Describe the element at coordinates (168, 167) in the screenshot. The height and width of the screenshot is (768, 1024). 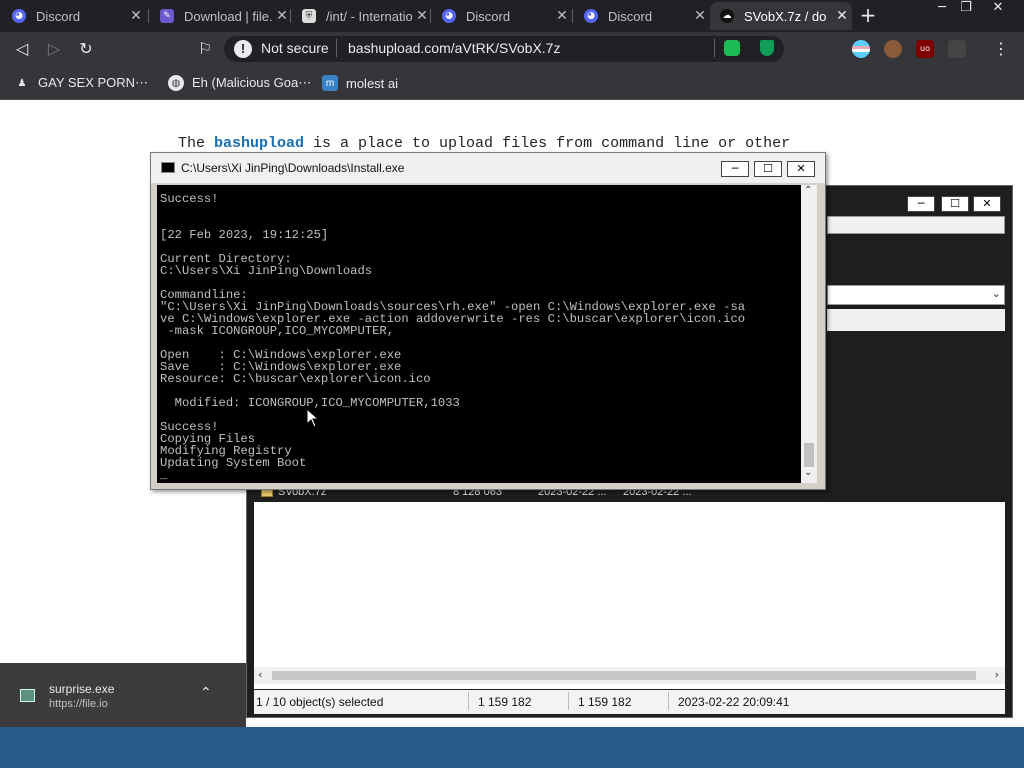
I see `console-app-icon` at that location.